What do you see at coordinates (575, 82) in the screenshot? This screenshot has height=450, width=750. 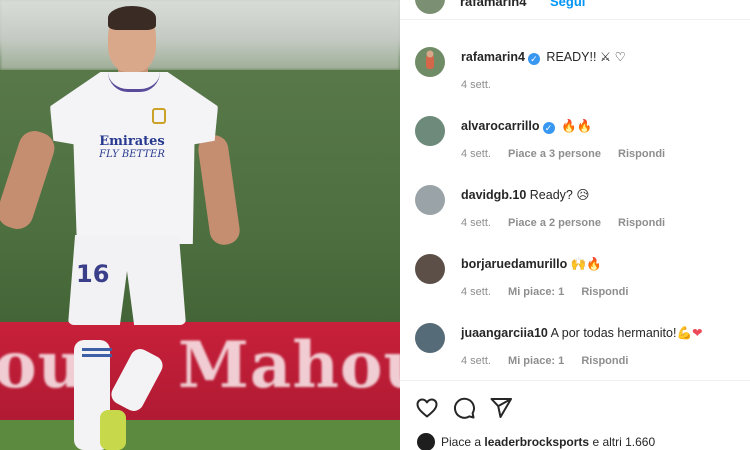 I see `post-caption: rafamarin4 ✓ READY!! ⚔ ♡ 4 sett.` at bounding box center [575, 82].